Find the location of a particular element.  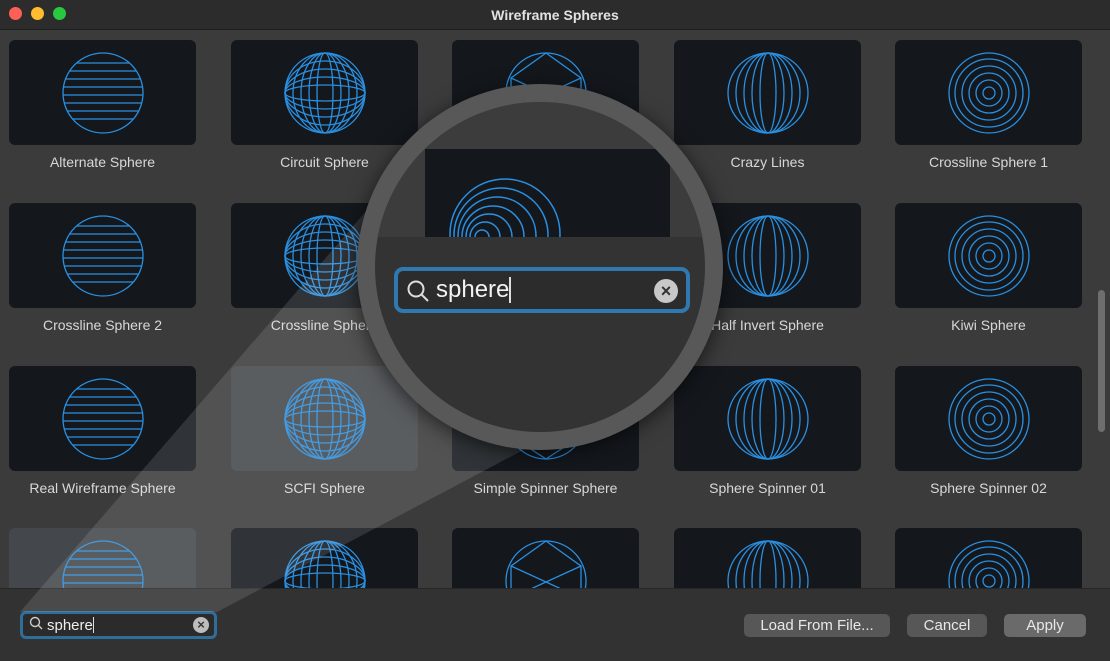

magnified-search-field: sphere × is located at coordinates (542, 290).